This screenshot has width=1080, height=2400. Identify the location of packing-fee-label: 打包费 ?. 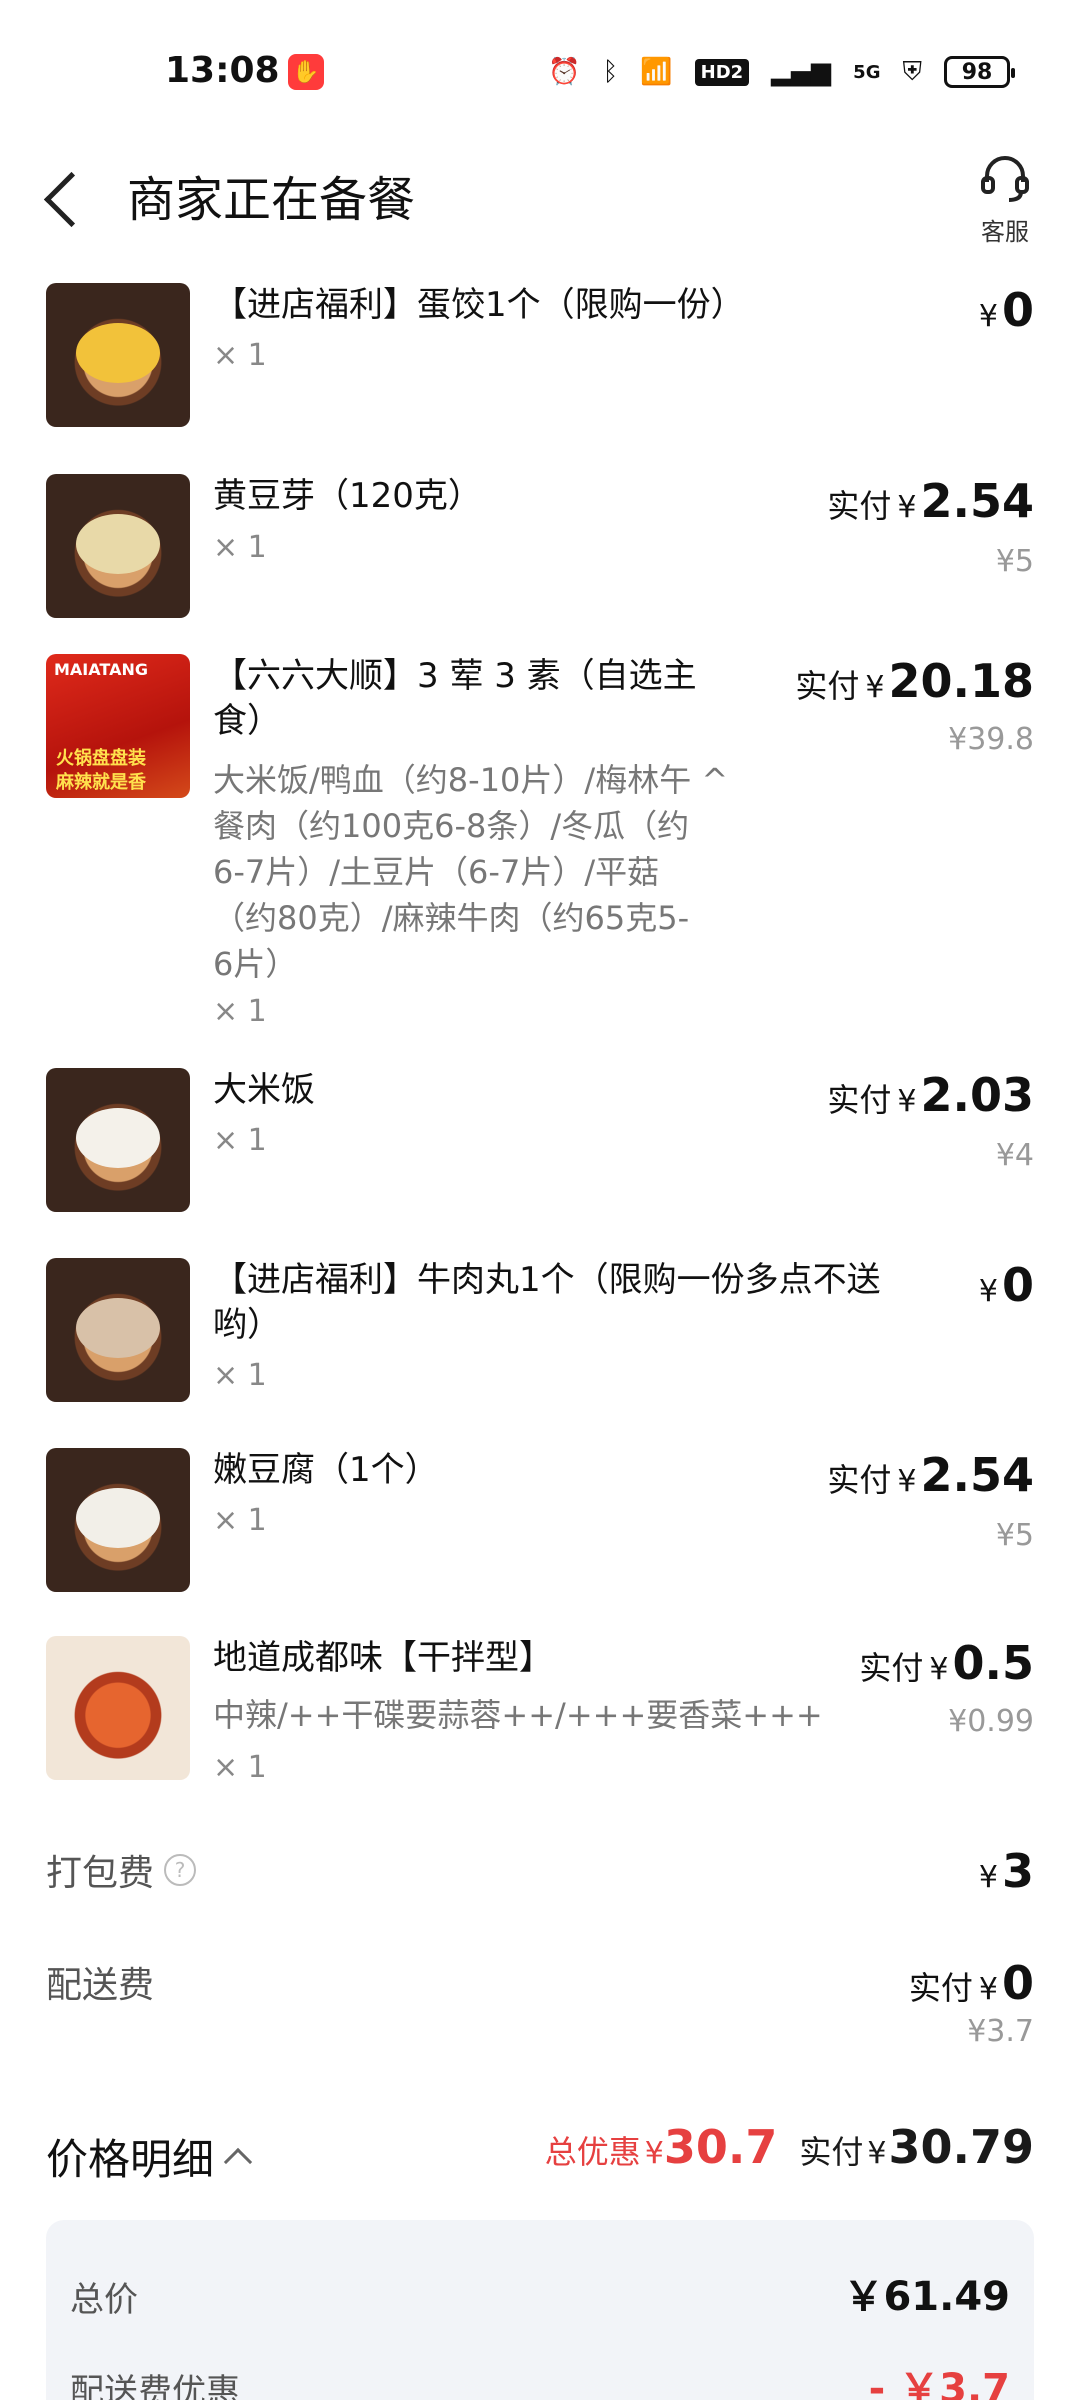
(121, 1870).